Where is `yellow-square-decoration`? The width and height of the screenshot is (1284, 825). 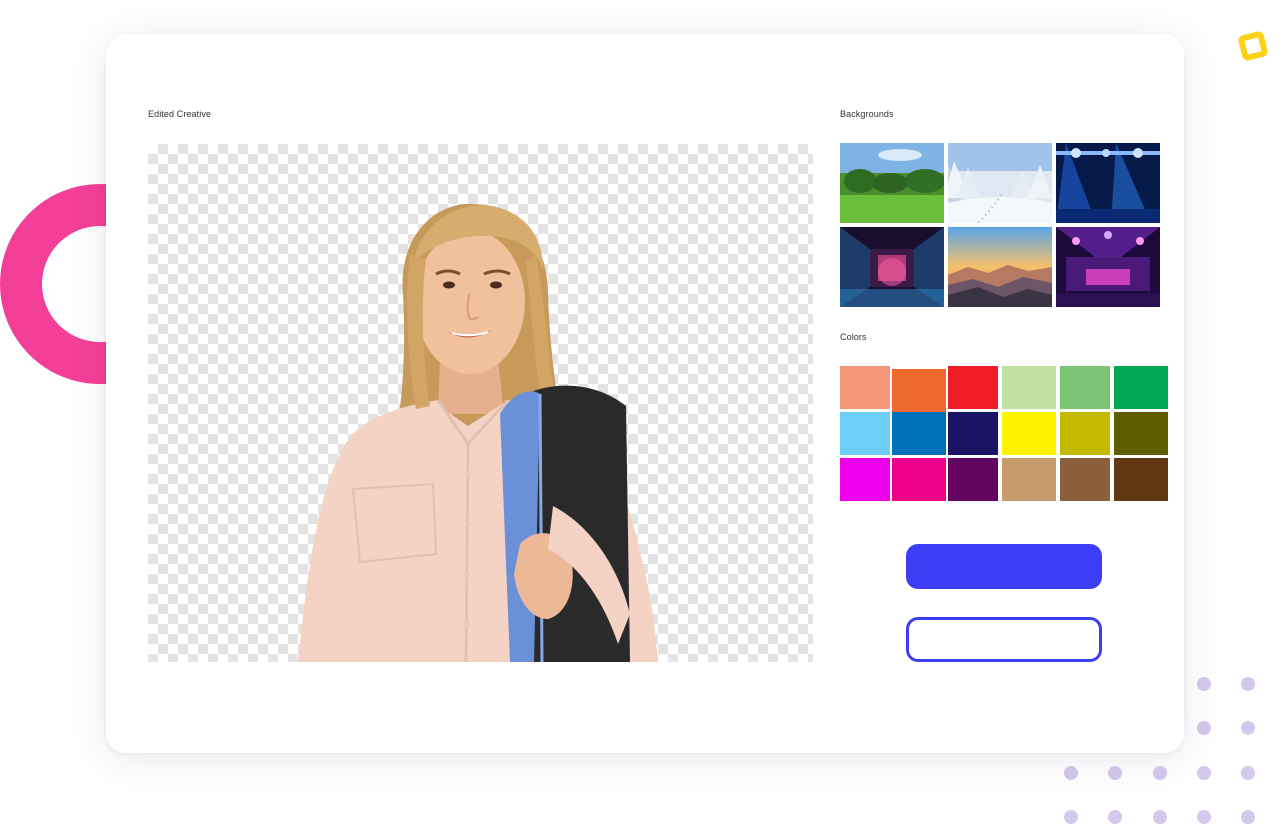 yellow-square-decoration is located at coordinates (1253, 46).